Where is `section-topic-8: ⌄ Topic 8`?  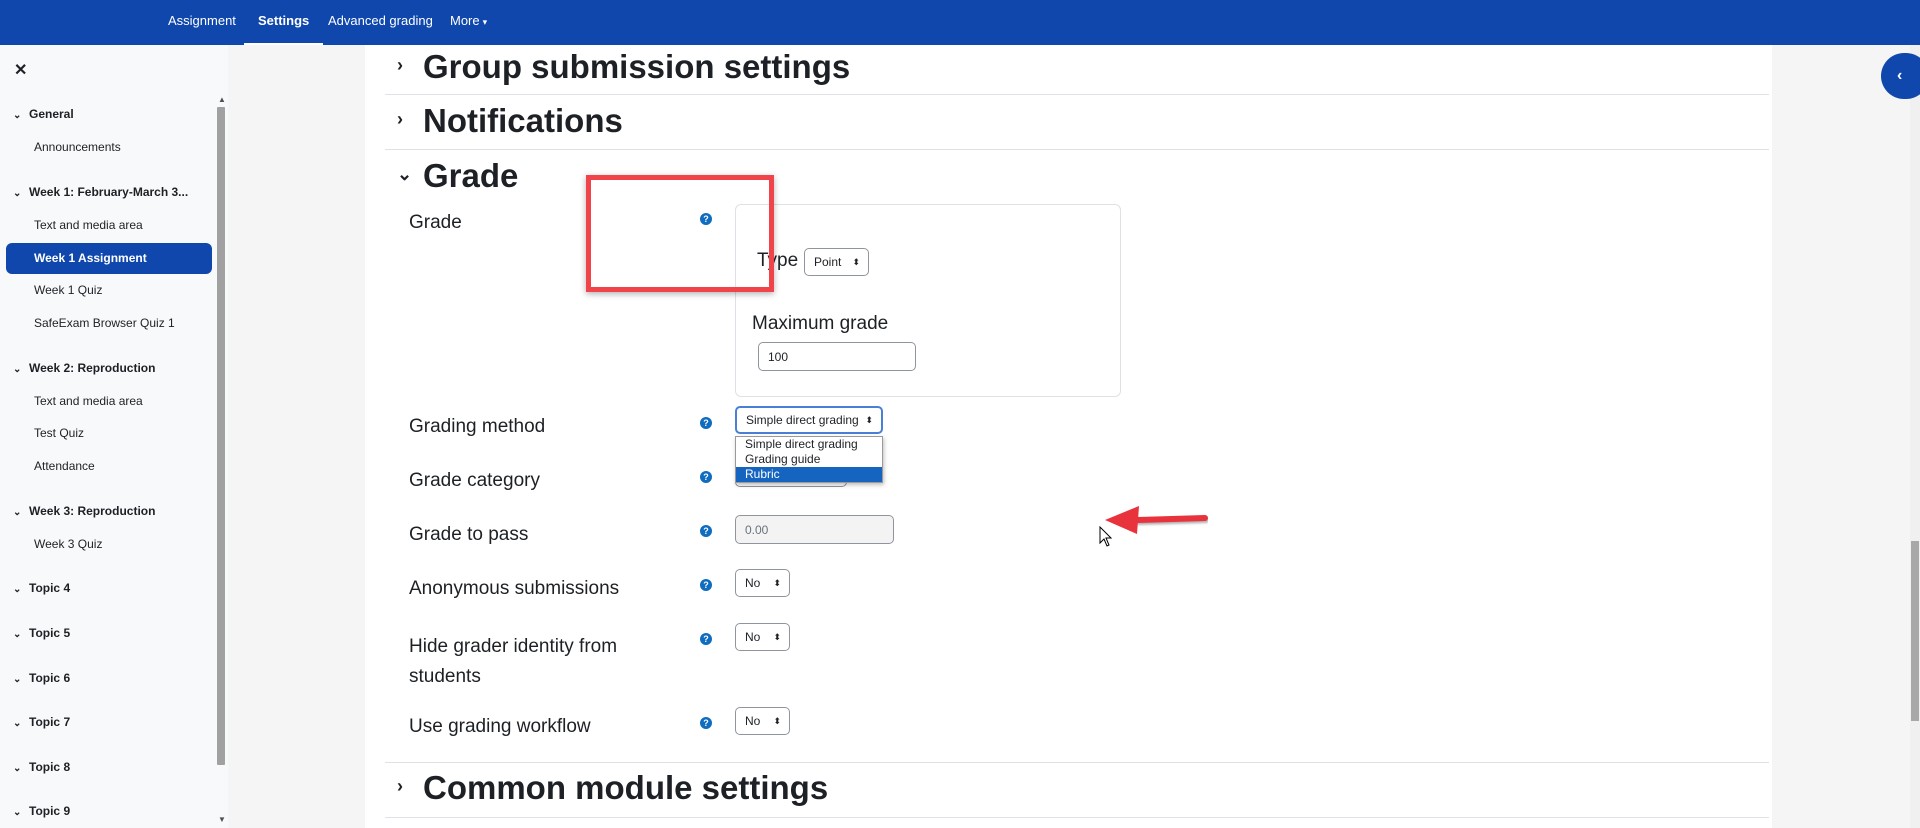 section-topic-8: ⌄ Topic 8 is located at coordinates (41, 767).